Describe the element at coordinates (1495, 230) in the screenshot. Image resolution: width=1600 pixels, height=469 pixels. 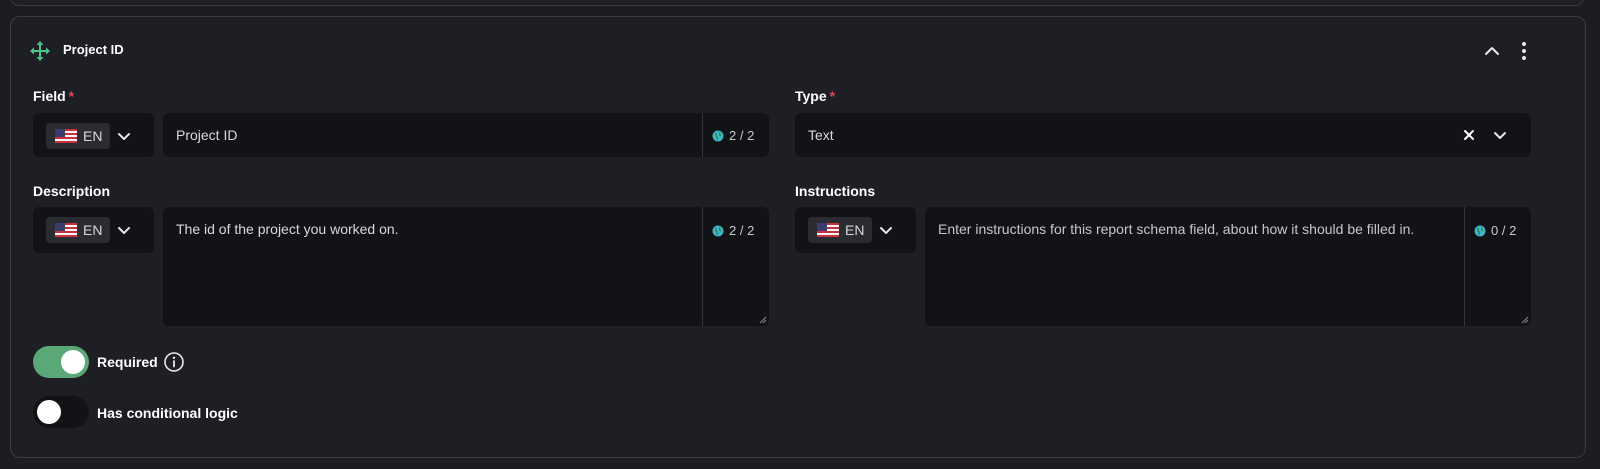
I see `translation-counter: 0 / 2` at that location.